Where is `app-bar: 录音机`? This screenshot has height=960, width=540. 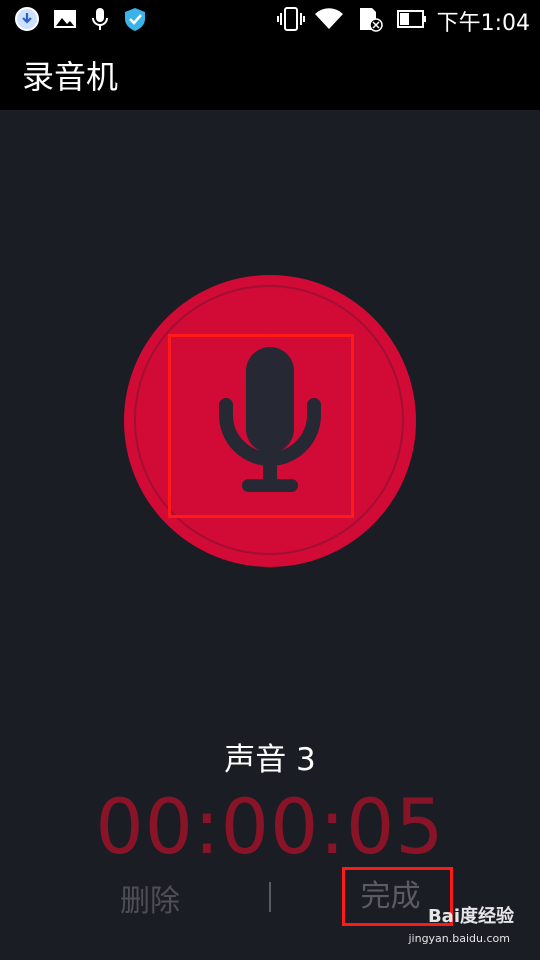 app-bar: 录音机 is located at coordinates (270, 74).